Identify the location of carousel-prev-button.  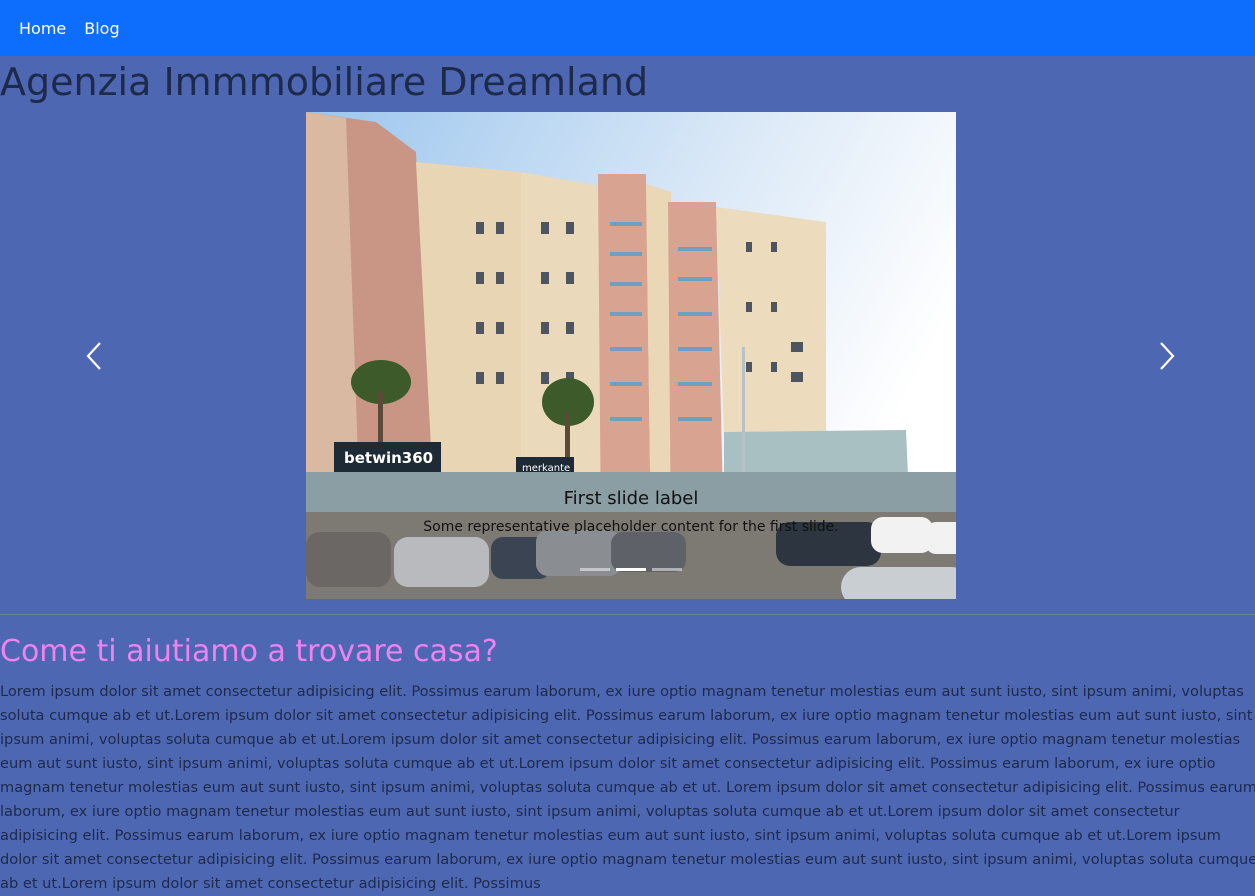
(94, 356).